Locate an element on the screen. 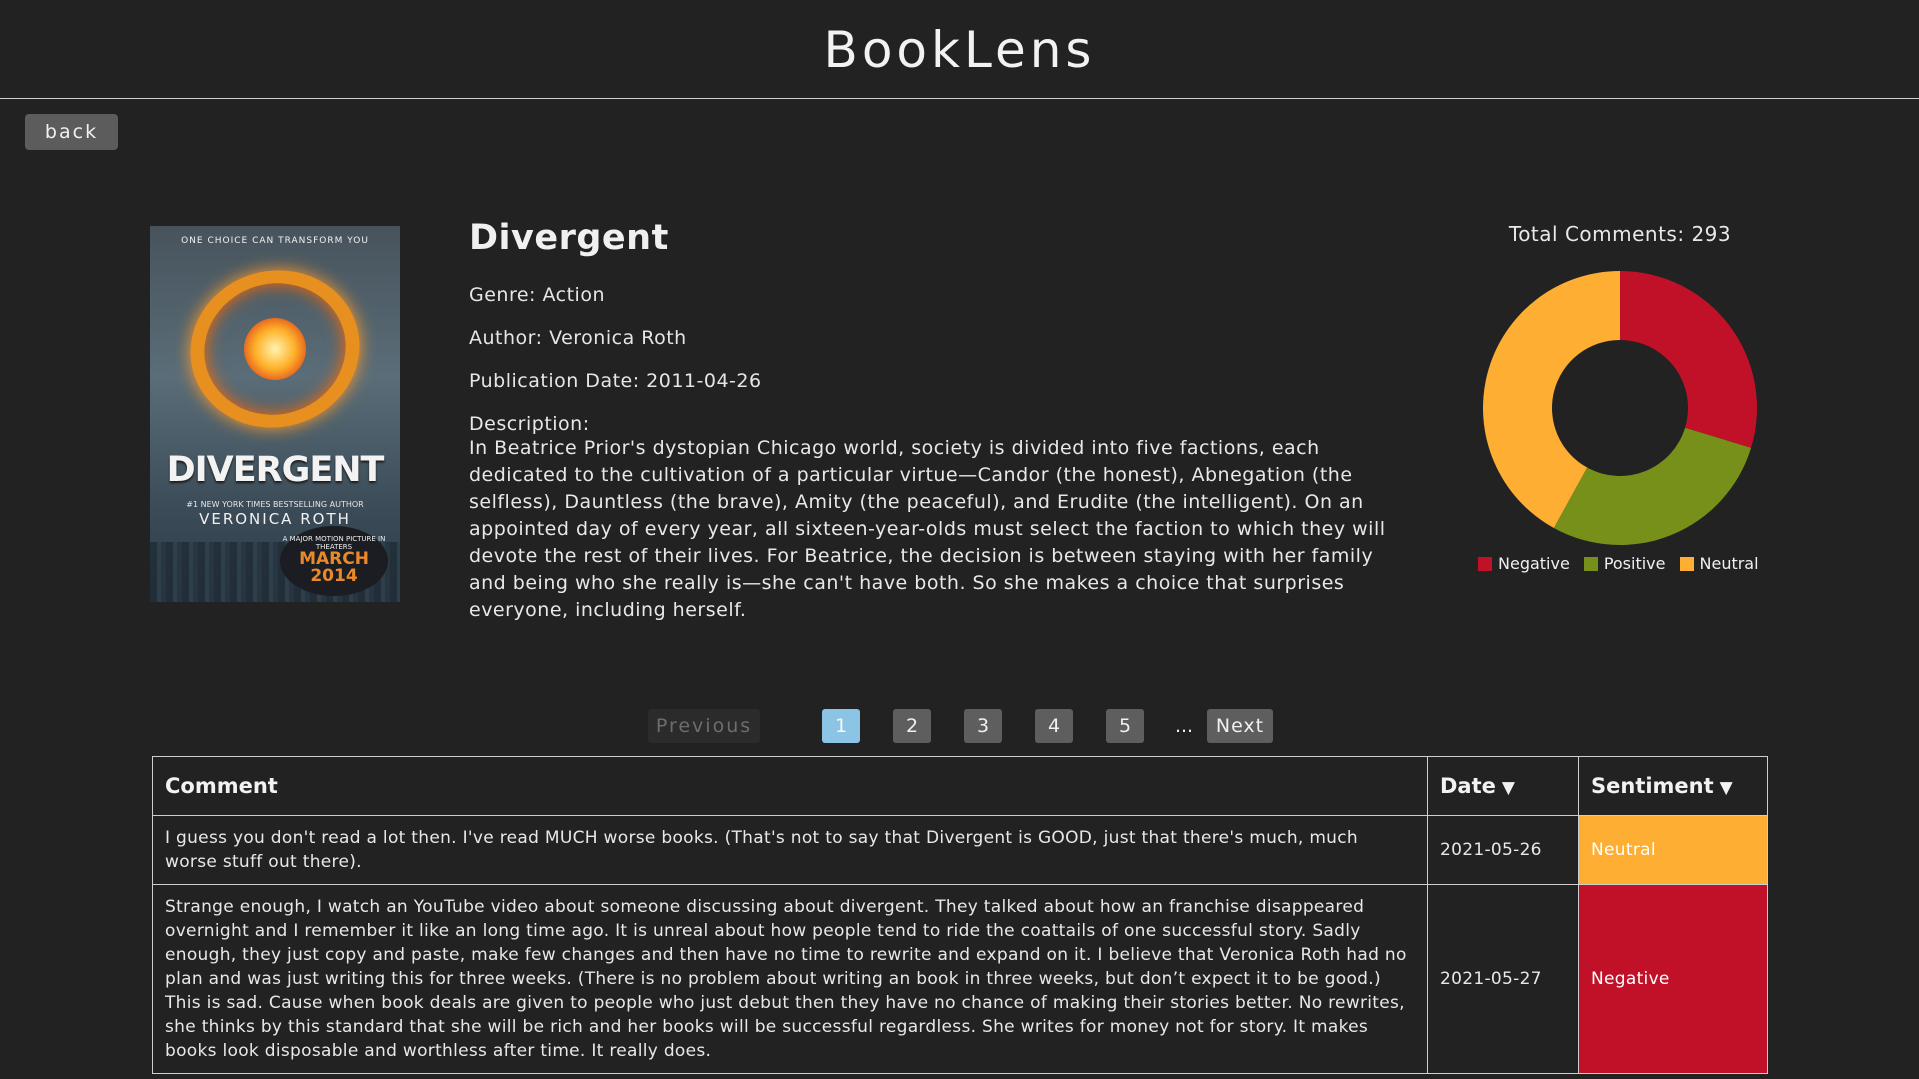  date-column-header: Date ▼ is located at coordinates (1503, 786).